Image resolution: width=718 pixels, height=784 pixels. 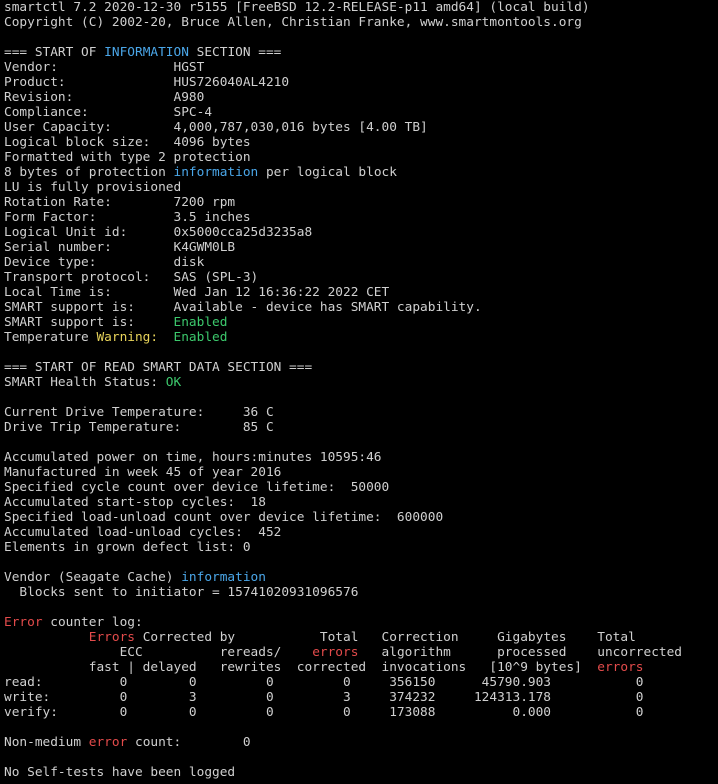 I want to click on terminal-text: Rotation Rate: 7200 rpm, so click(x=120, y=202).